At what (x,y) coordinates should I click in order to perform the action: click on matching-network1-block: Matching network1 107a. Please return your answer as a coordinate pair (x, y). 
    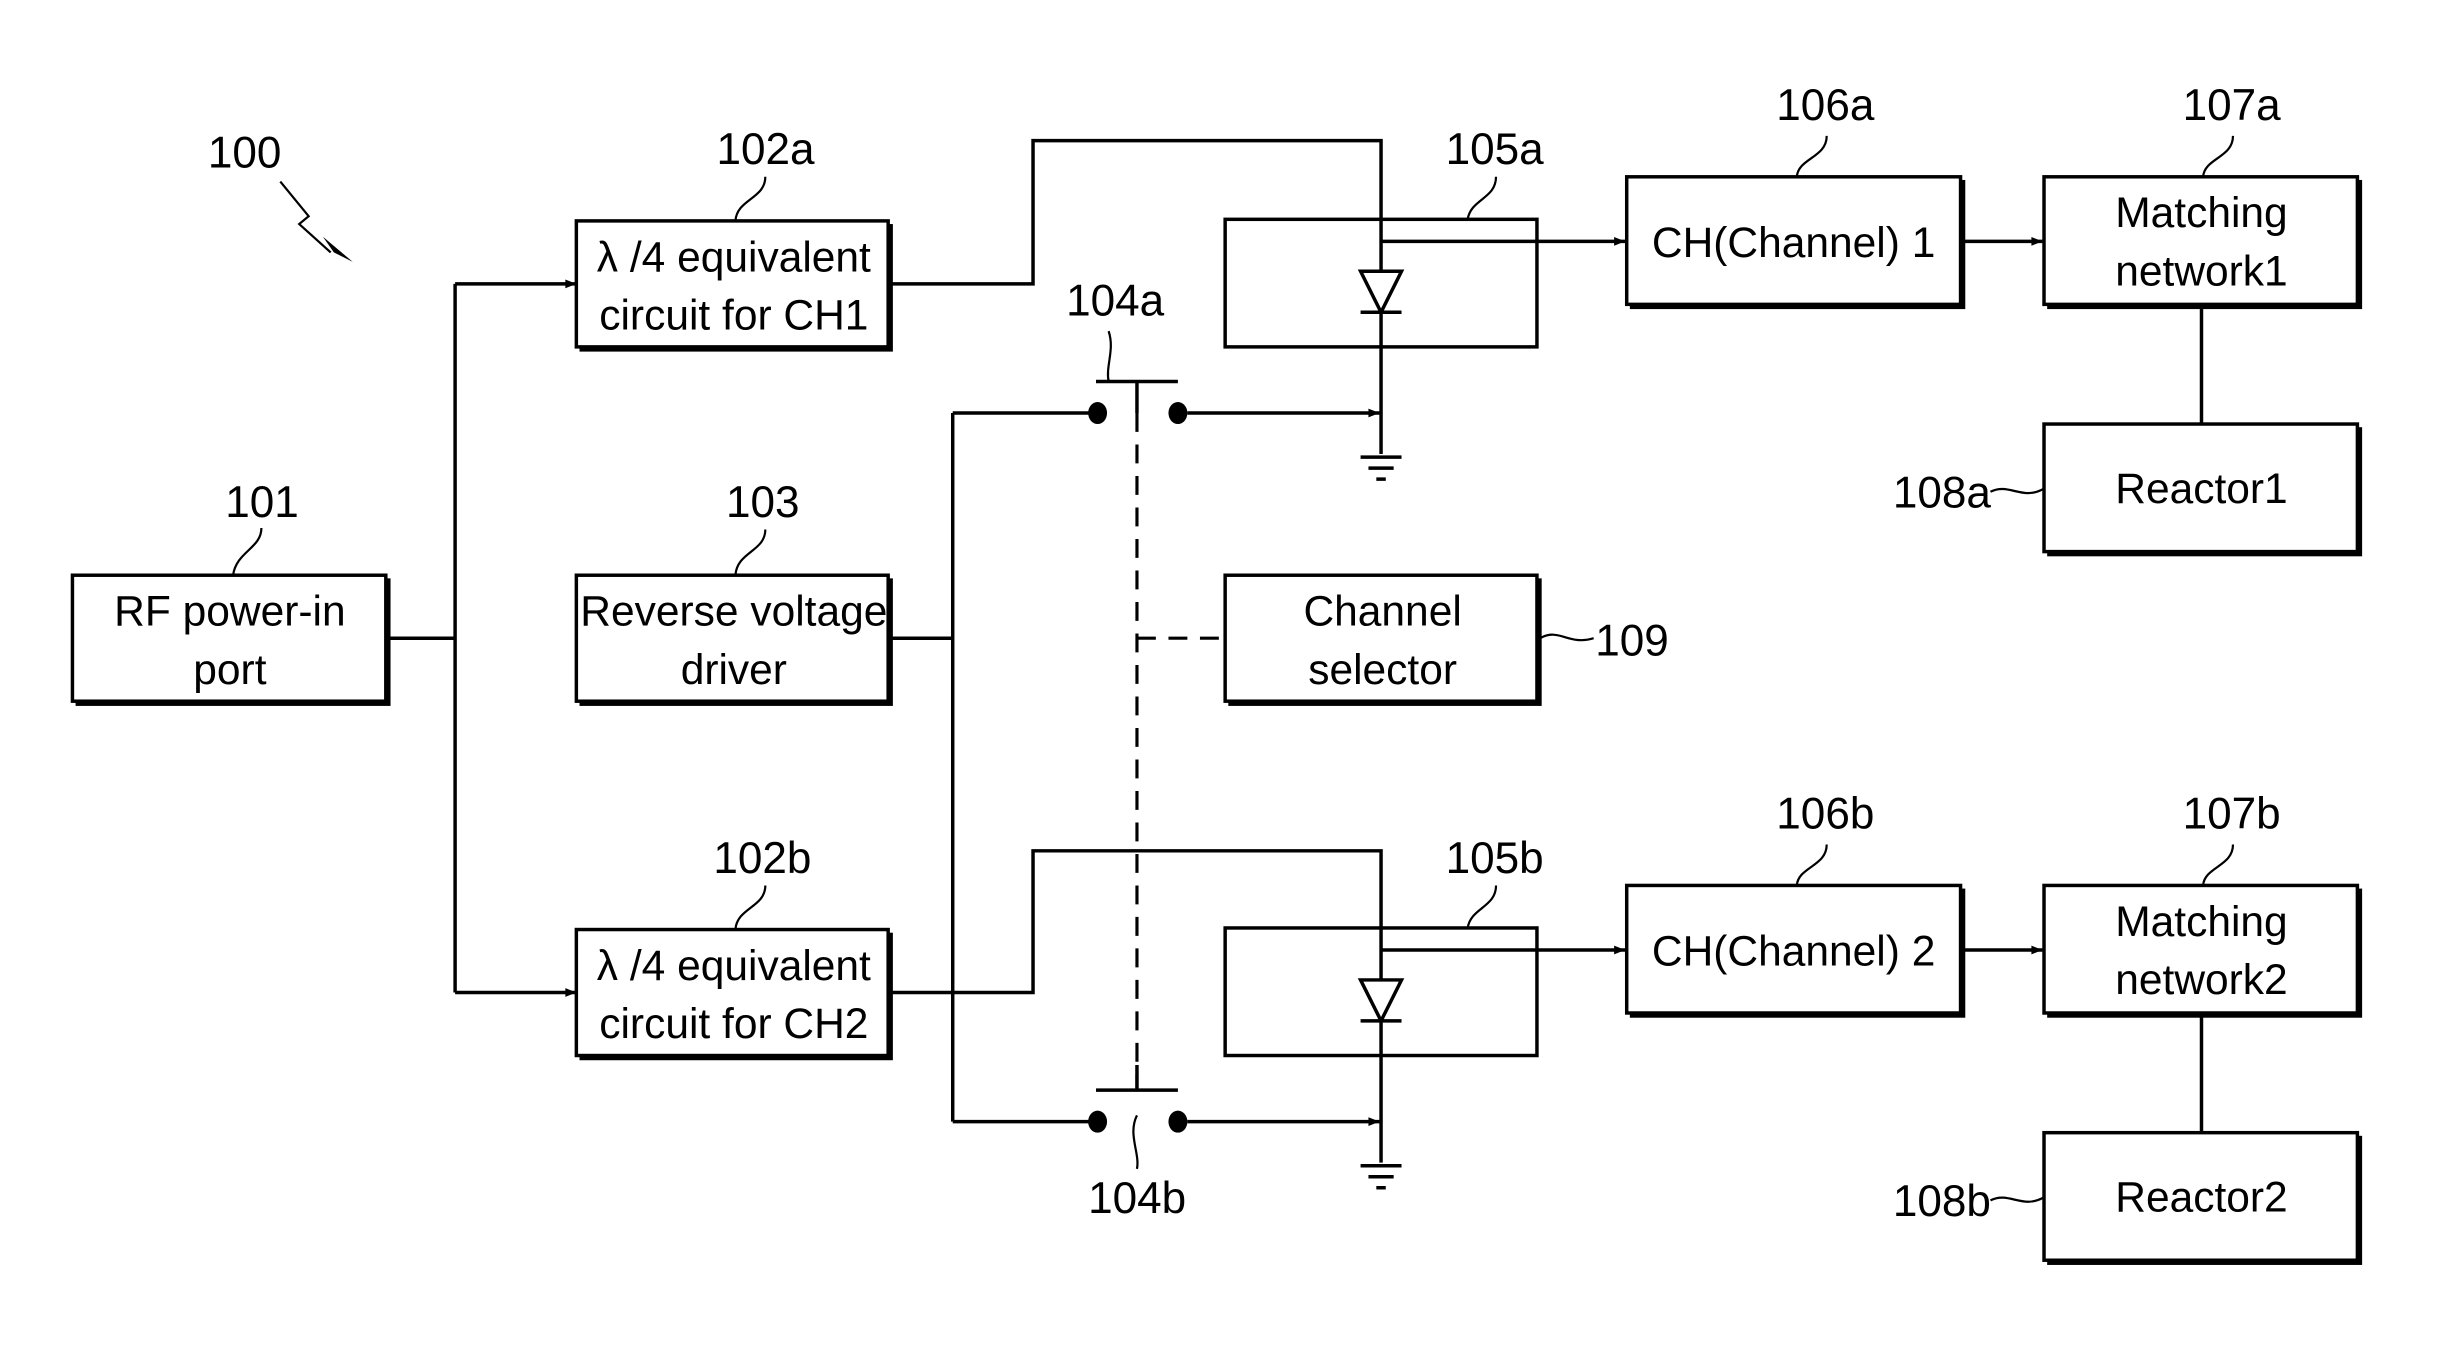
    Looking at the image, I should click on (2202, 195).